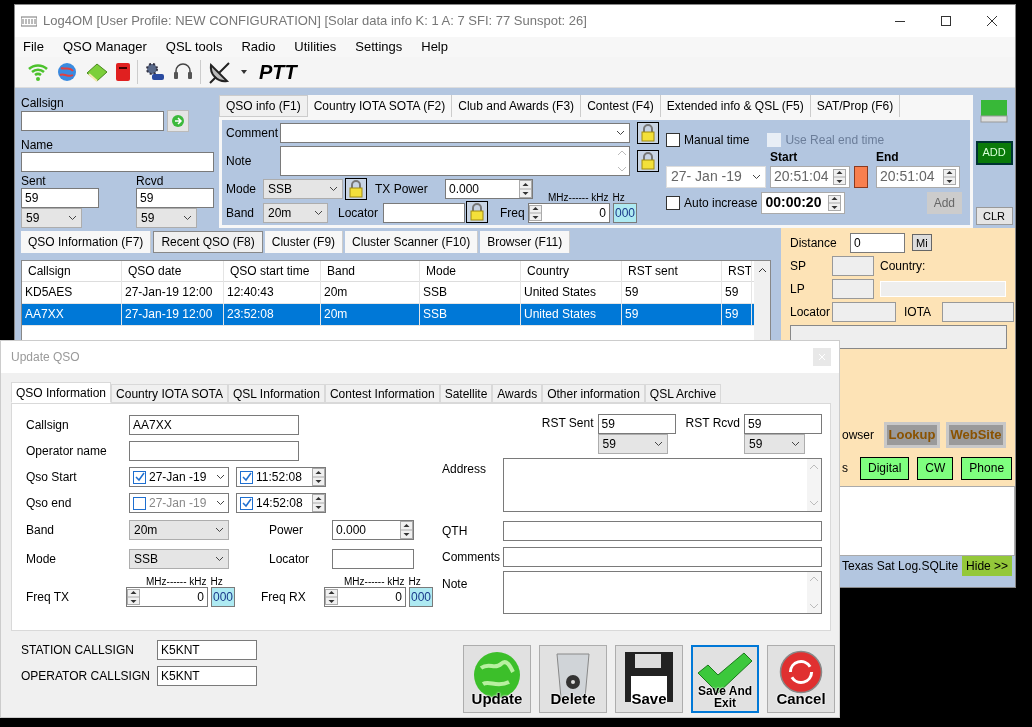 This screenshot has width=1032, height=727. What do you see at coordinates (994, 152) in the screenshot?
I see `add-qso-button: ADD` at bounding box center [994, 152].